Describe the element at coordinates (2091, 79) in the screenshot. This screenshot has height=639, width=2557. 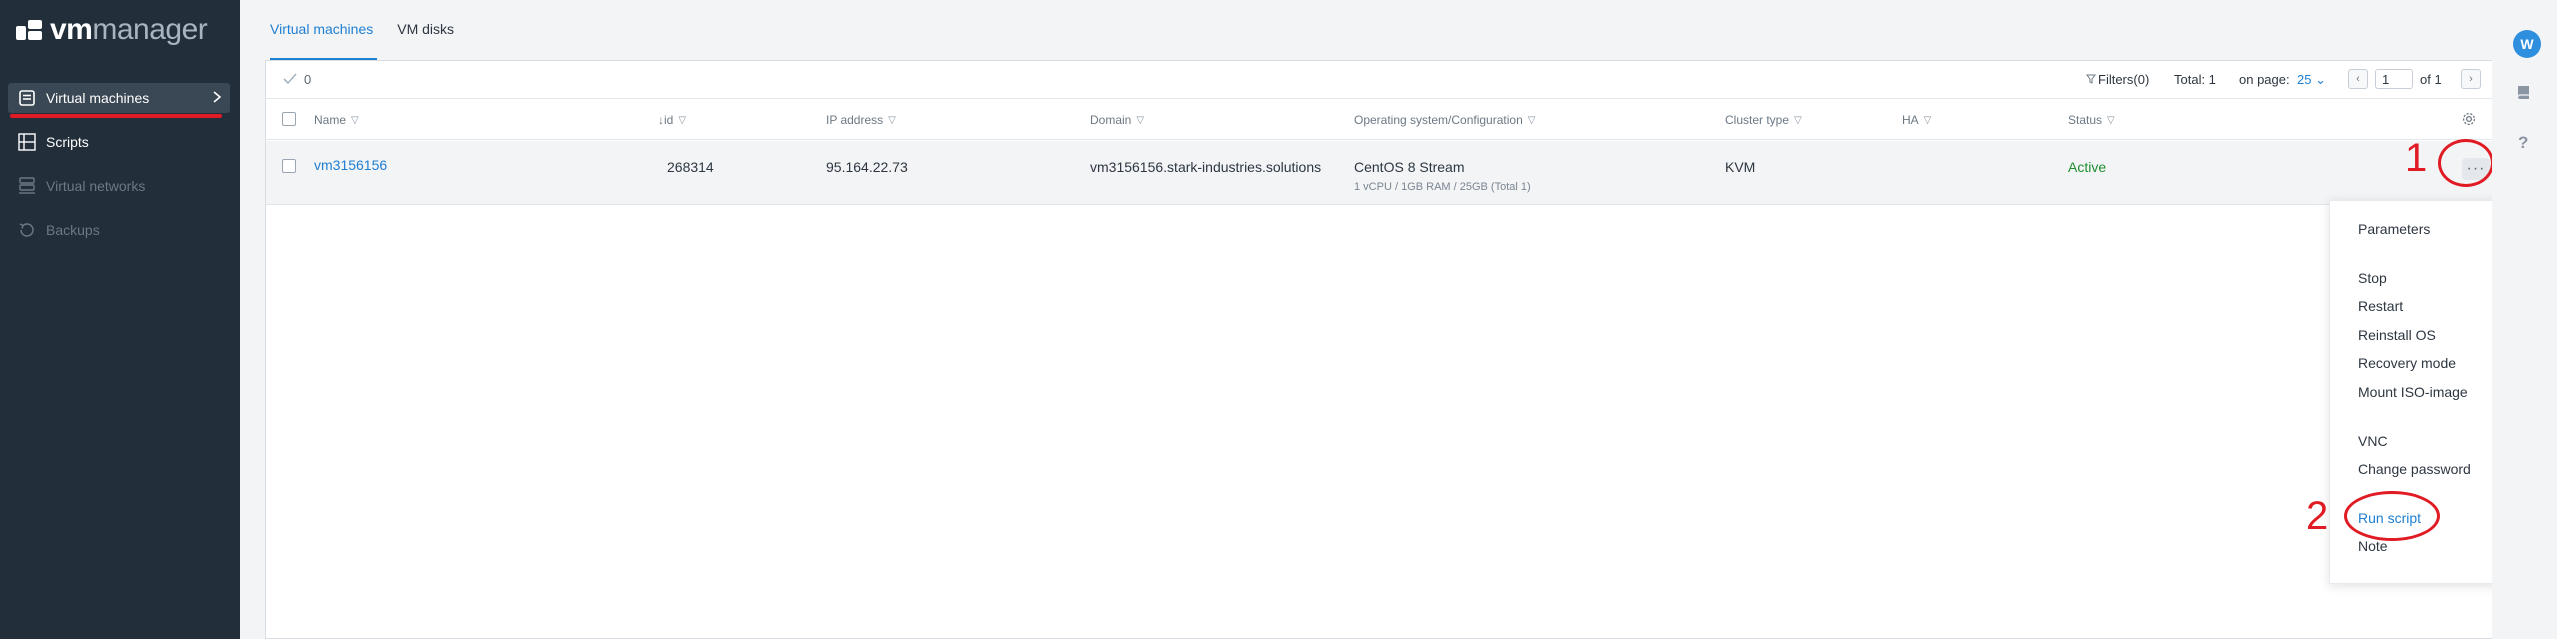
I see `filter-icon` at that location.